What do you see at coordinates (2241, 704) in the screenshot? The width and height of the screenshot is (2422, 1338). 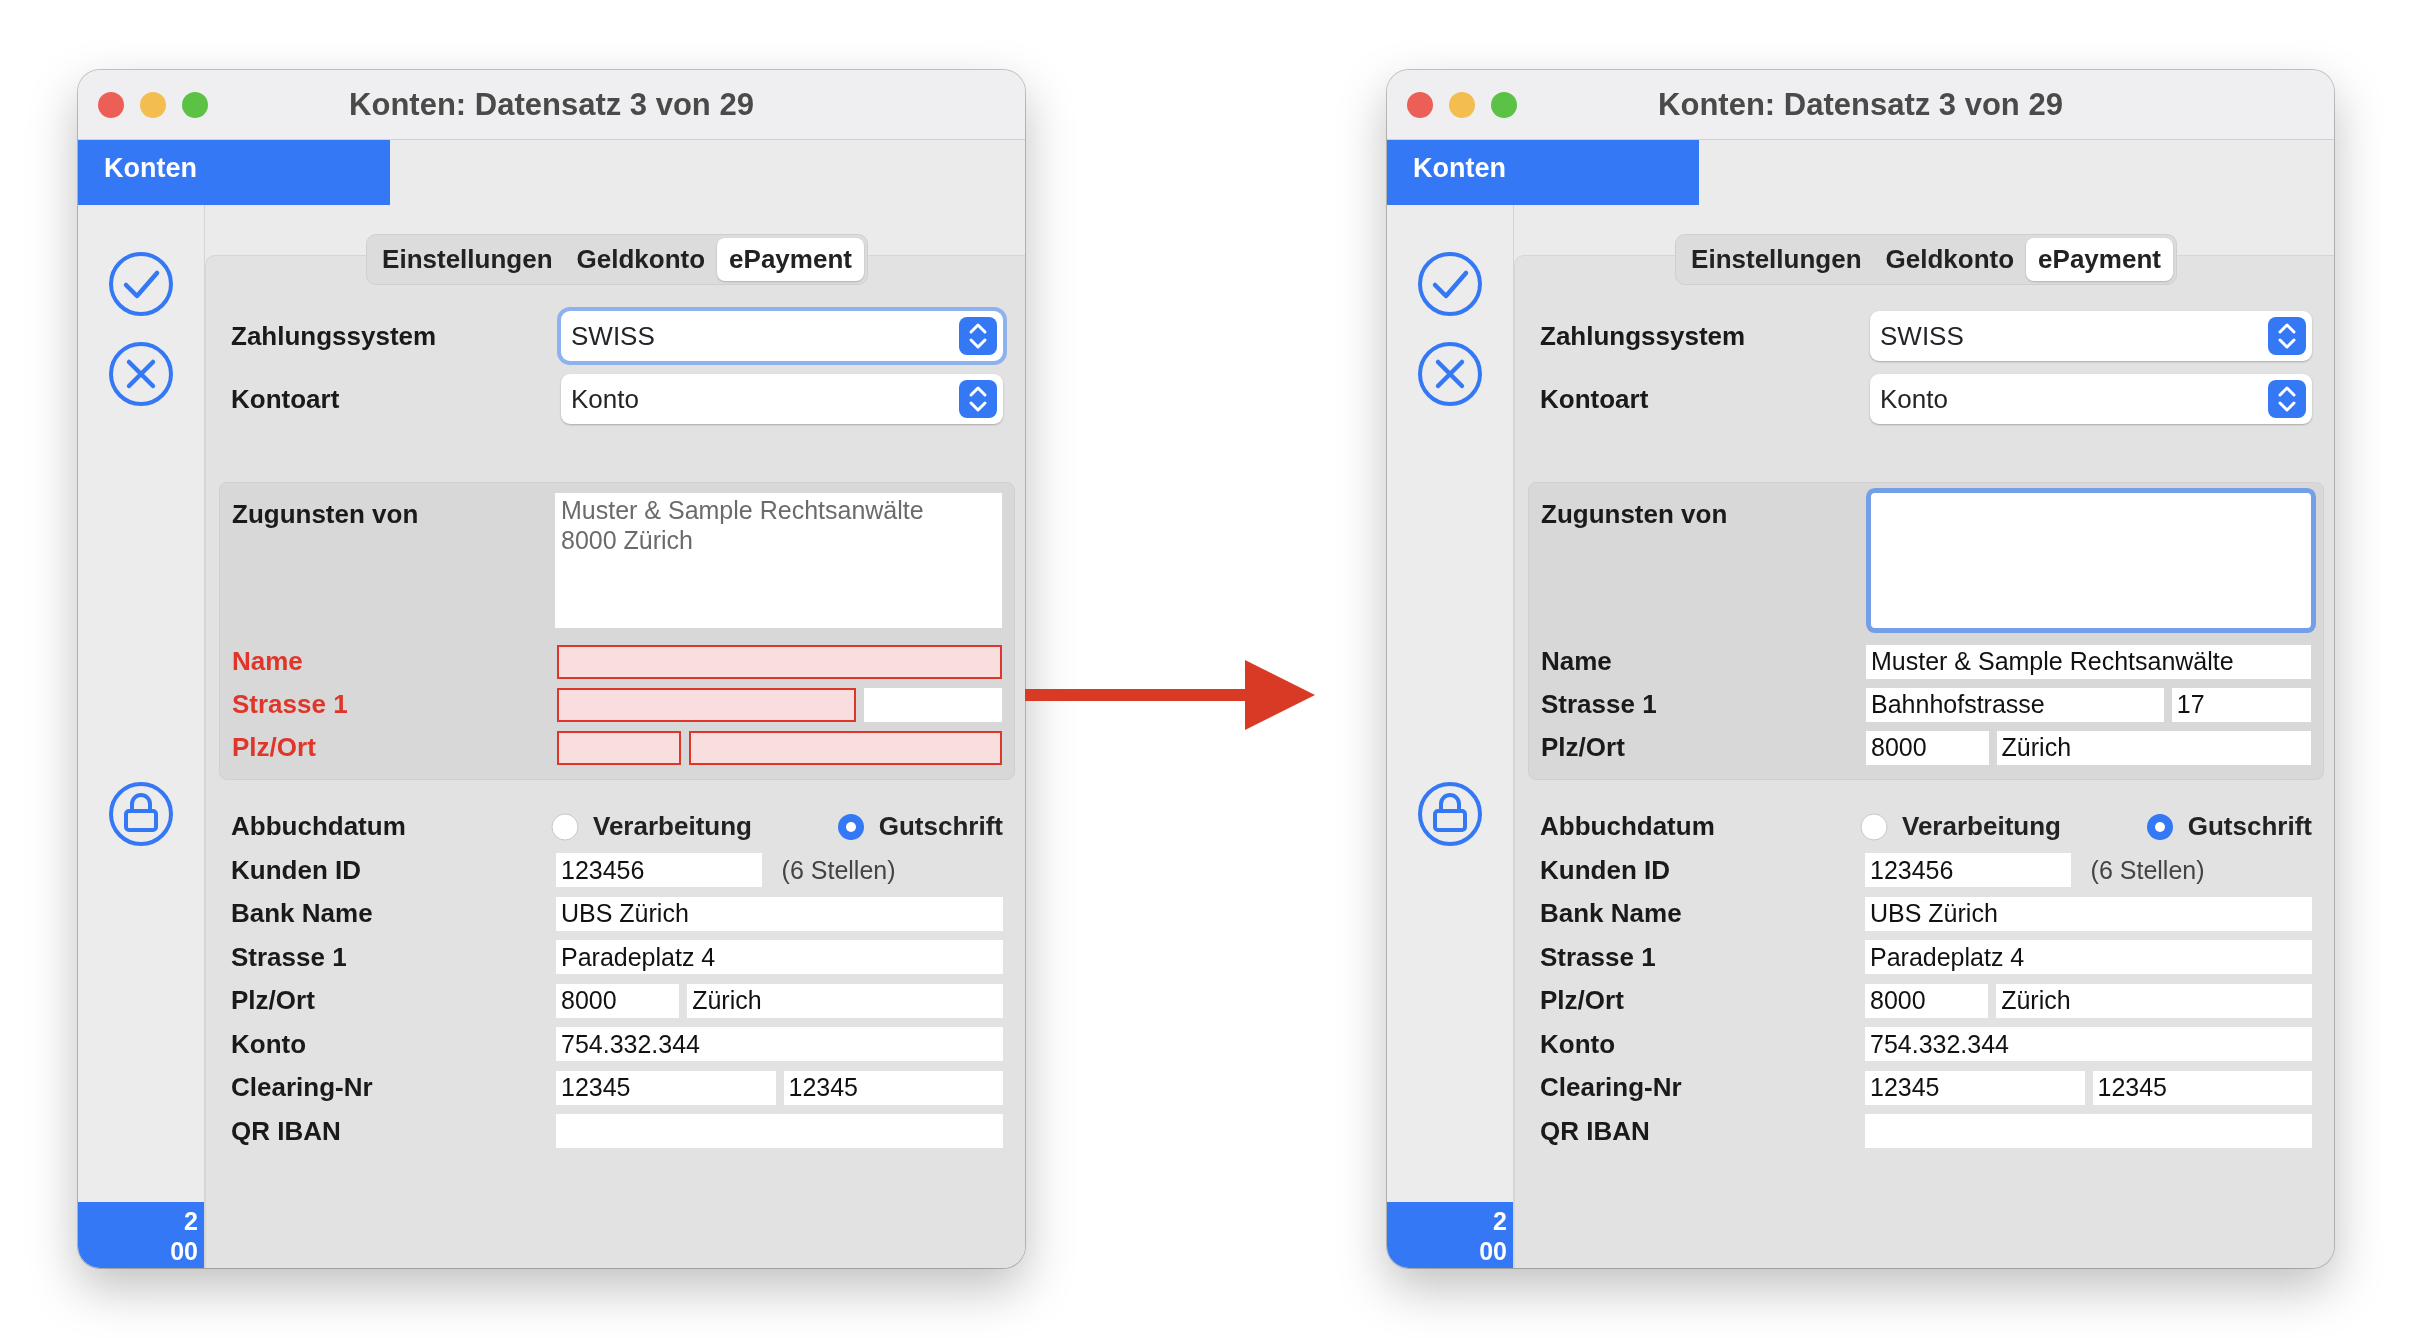 I see `text-field: 17` at bounding box center [2241, 704].